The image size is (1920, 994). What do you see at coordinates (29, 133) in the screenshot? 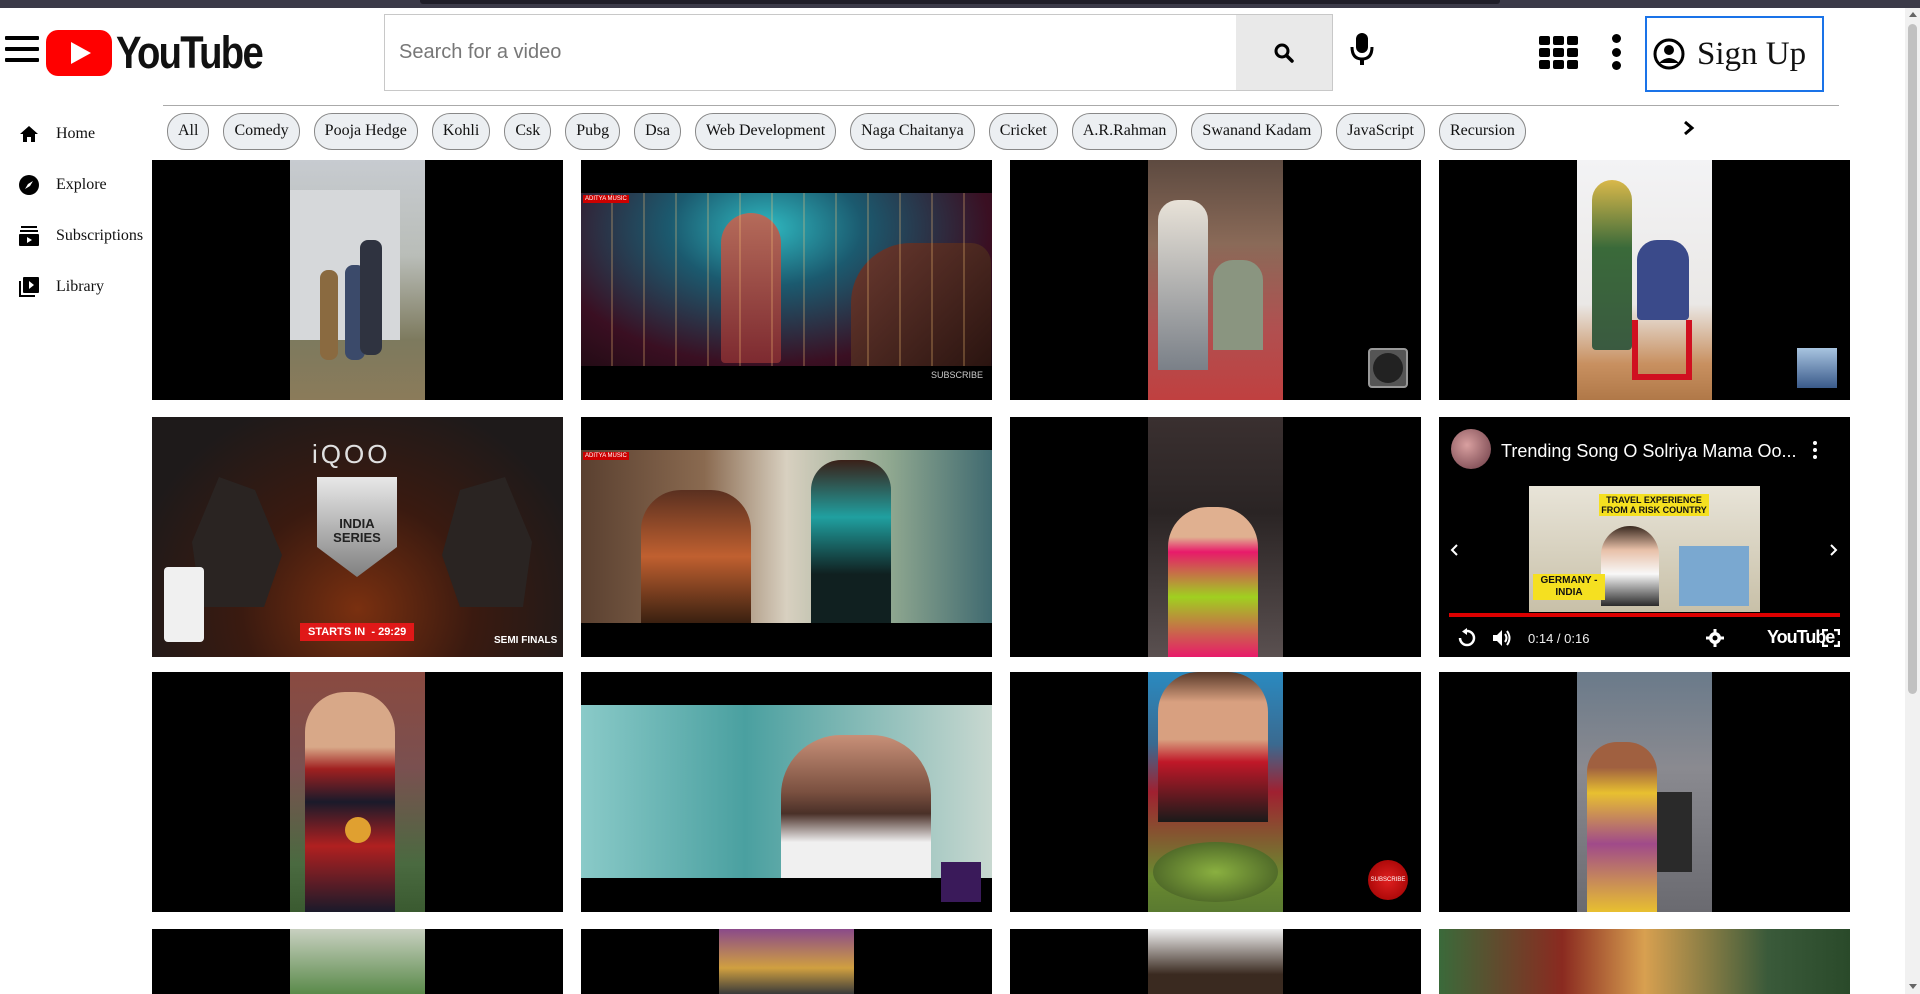
I see `home-icon` at bounding box center [29, 133].